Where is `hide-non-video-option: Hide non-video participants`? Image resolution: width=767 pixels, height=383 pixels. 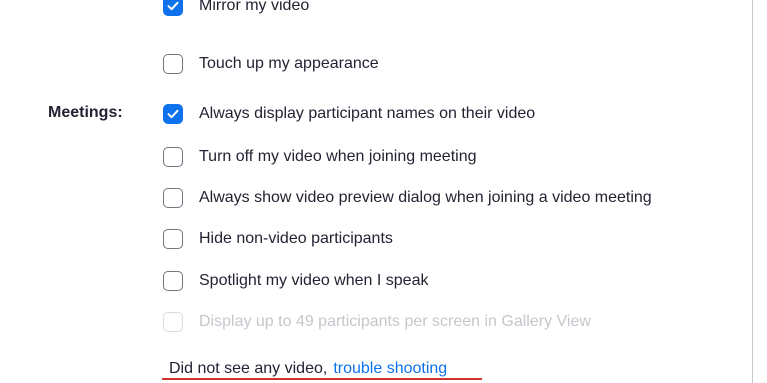 hide-non-video-option: Hide non-video participants is located at coordinates (278, 239).